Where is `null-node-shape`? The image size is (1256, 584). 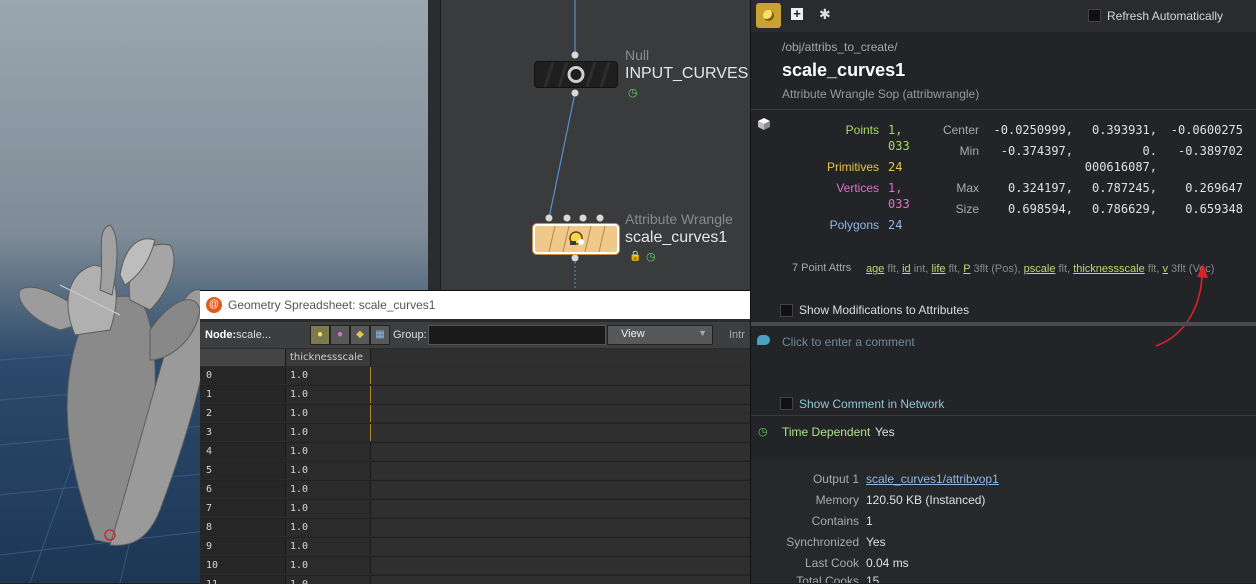
null-node-shape is located at coordinates (577, 74).